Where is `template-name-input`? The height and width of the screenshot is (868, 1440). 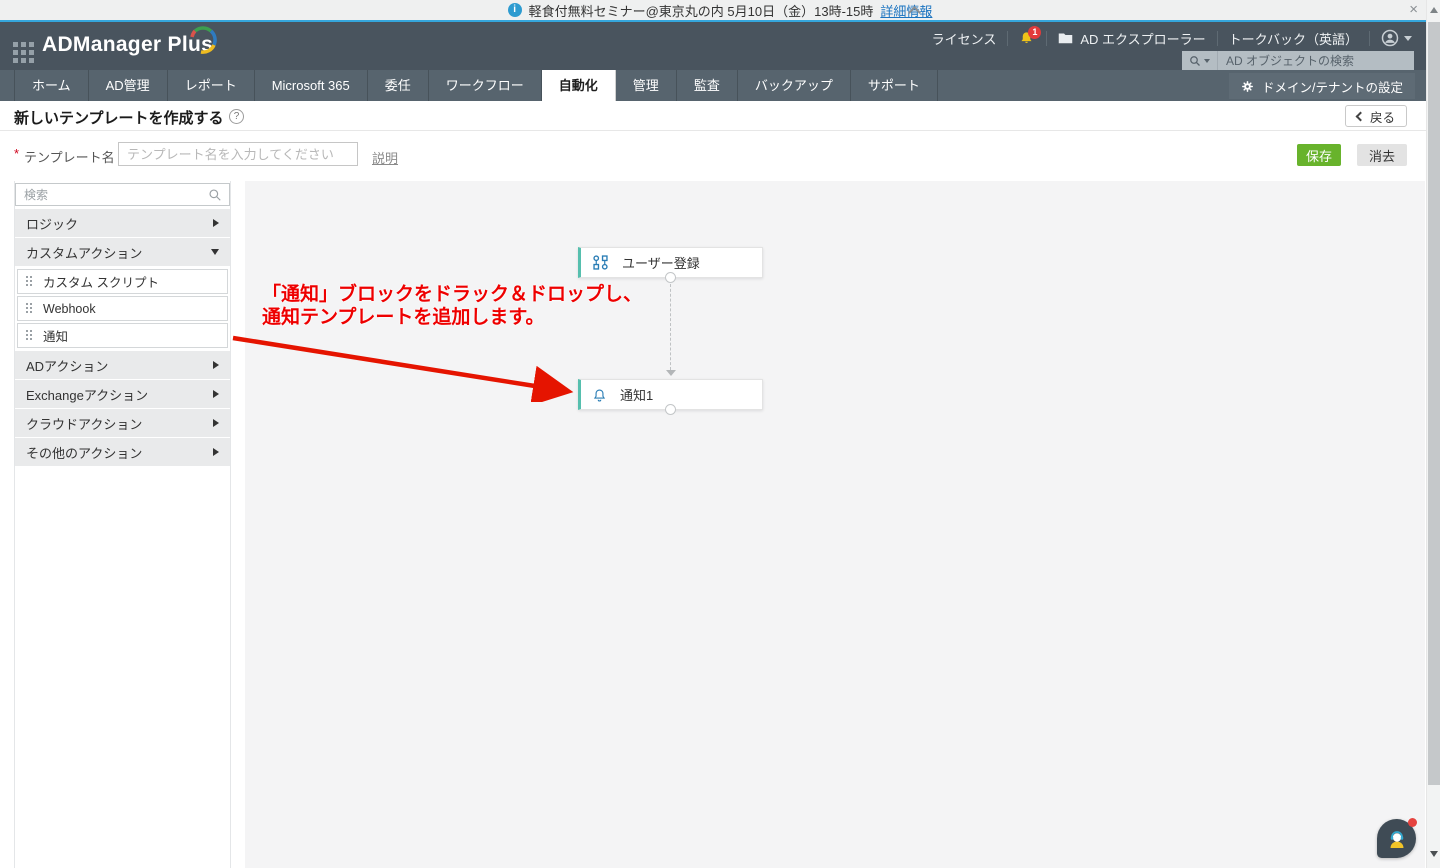 template-name-input is located at coordinates (238, 154).